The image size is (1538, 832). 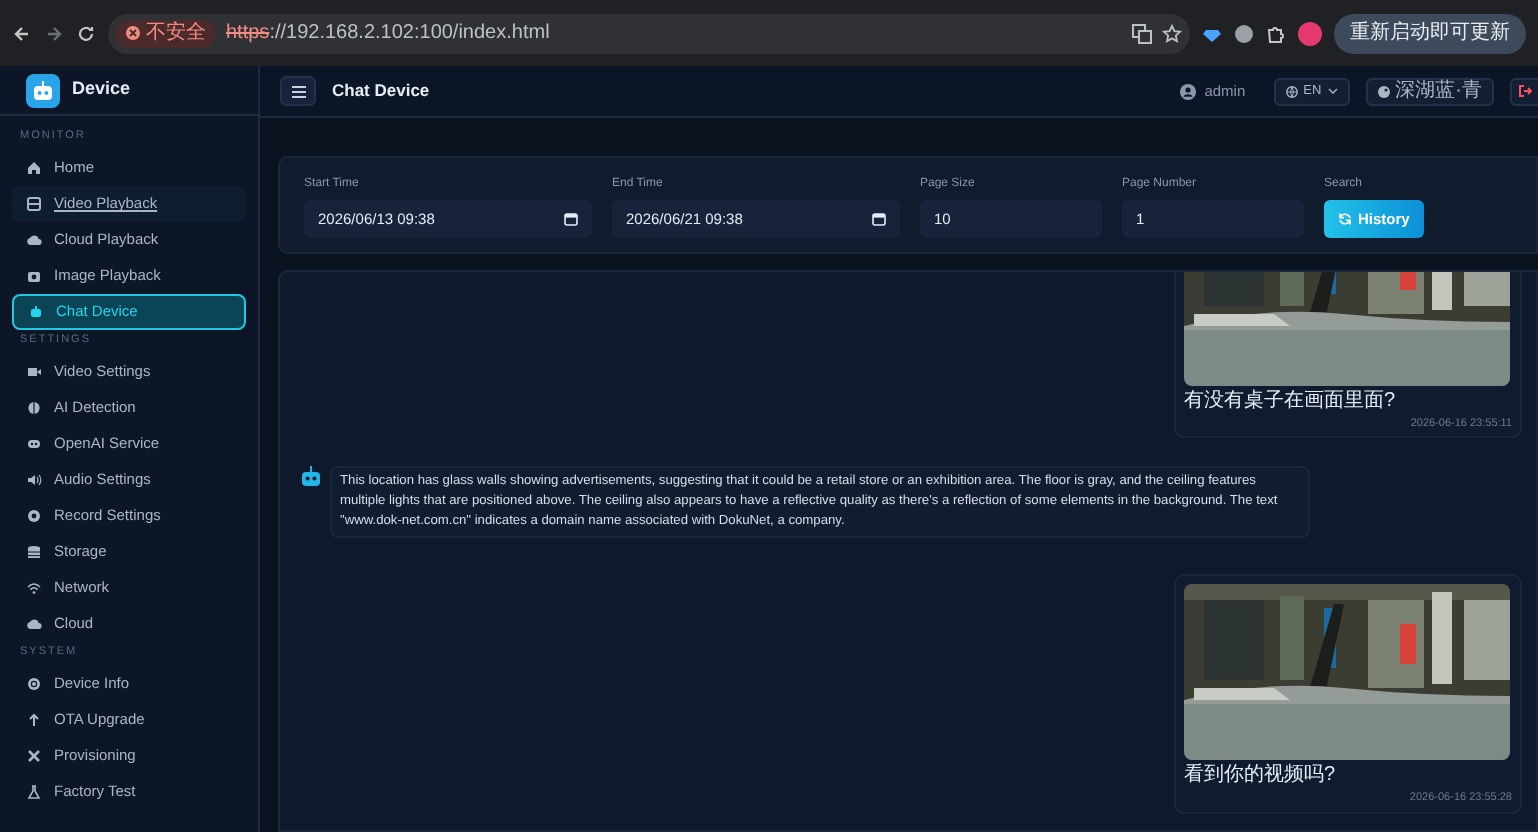 I want to click on disc-icon, so click(x=34, y=516).